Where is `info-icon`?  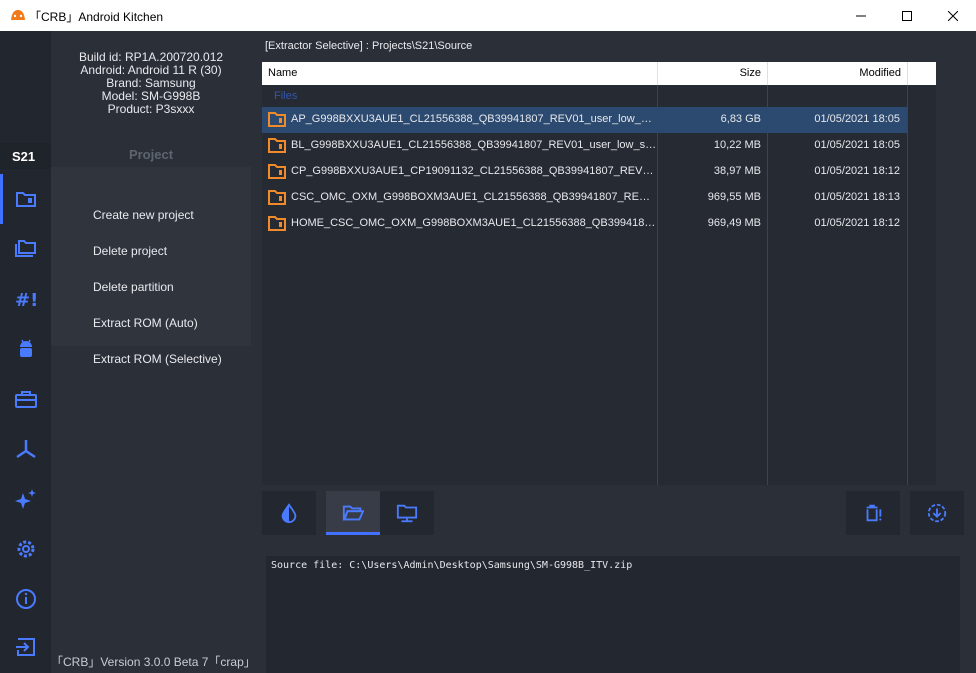 info-icon is located at coordinates (26, 599).